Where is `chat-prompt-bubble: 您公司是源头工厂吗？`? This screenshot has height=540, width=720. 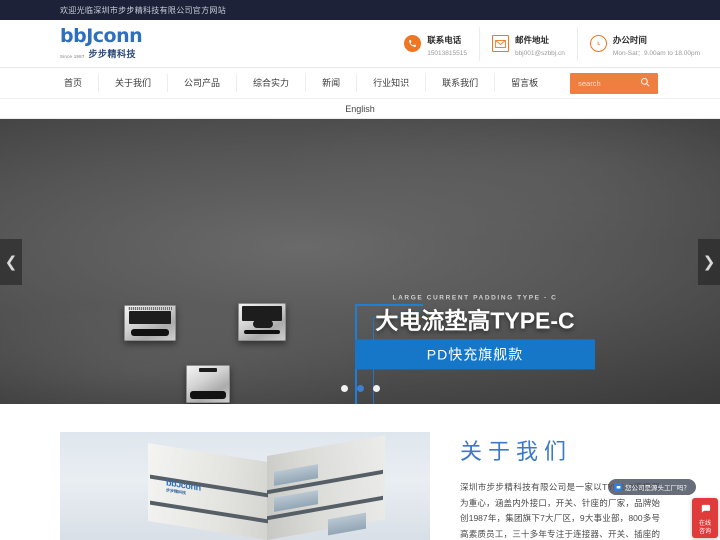 chat-prompt-bubble: 您公司是源头工厂吗？ is located at coordinates (652, 487).